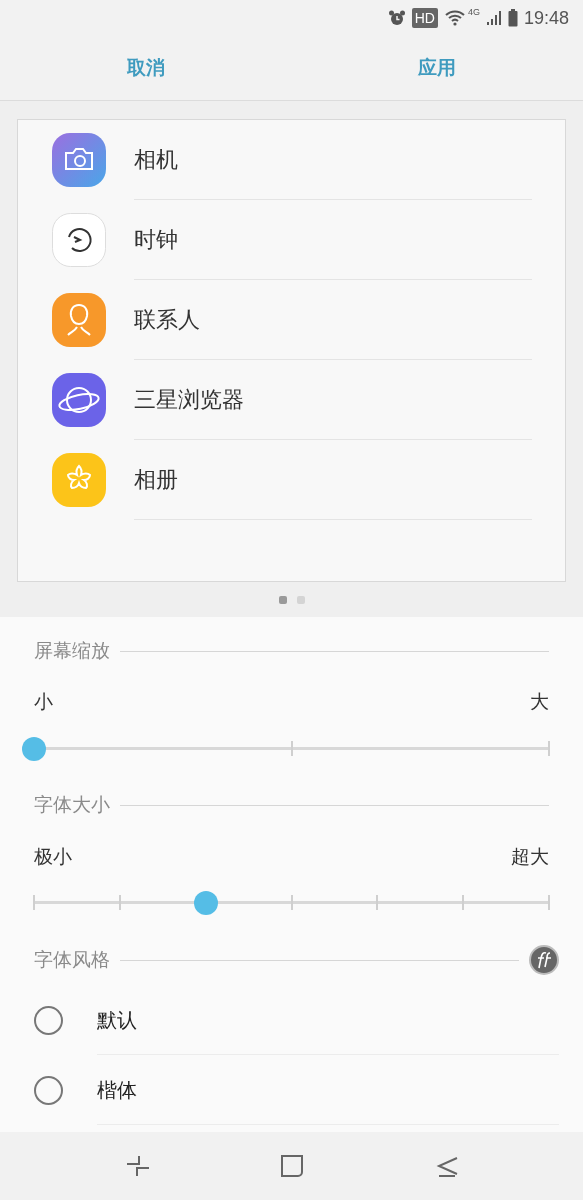 The height and width of the screenshot is (1200, 583). I want to click on apply-button: 应用, so click(437, 68).